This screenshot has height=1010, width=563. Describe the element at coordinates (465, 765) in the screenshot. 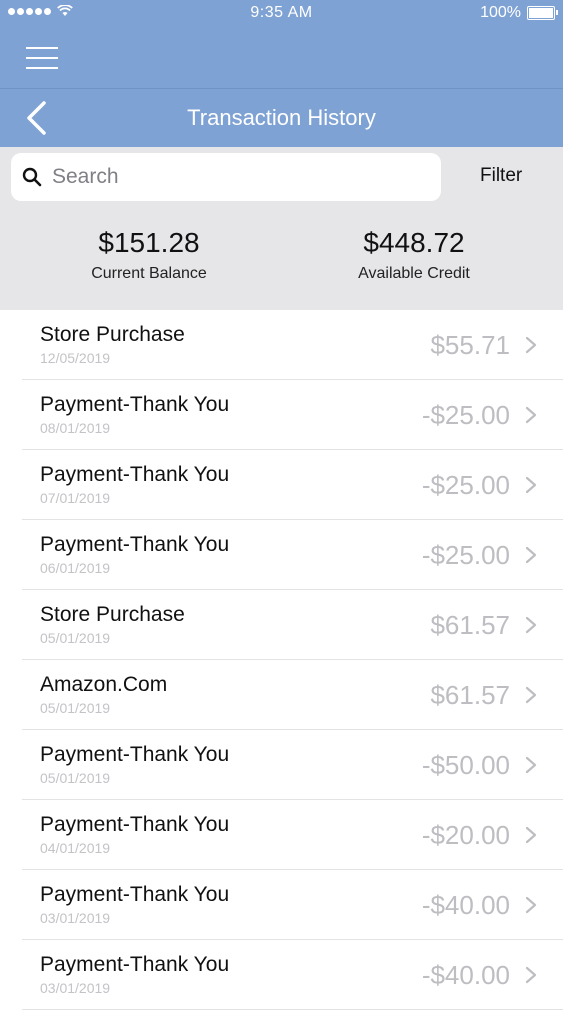

I see `transaction-amount: -$50.00` at that location.